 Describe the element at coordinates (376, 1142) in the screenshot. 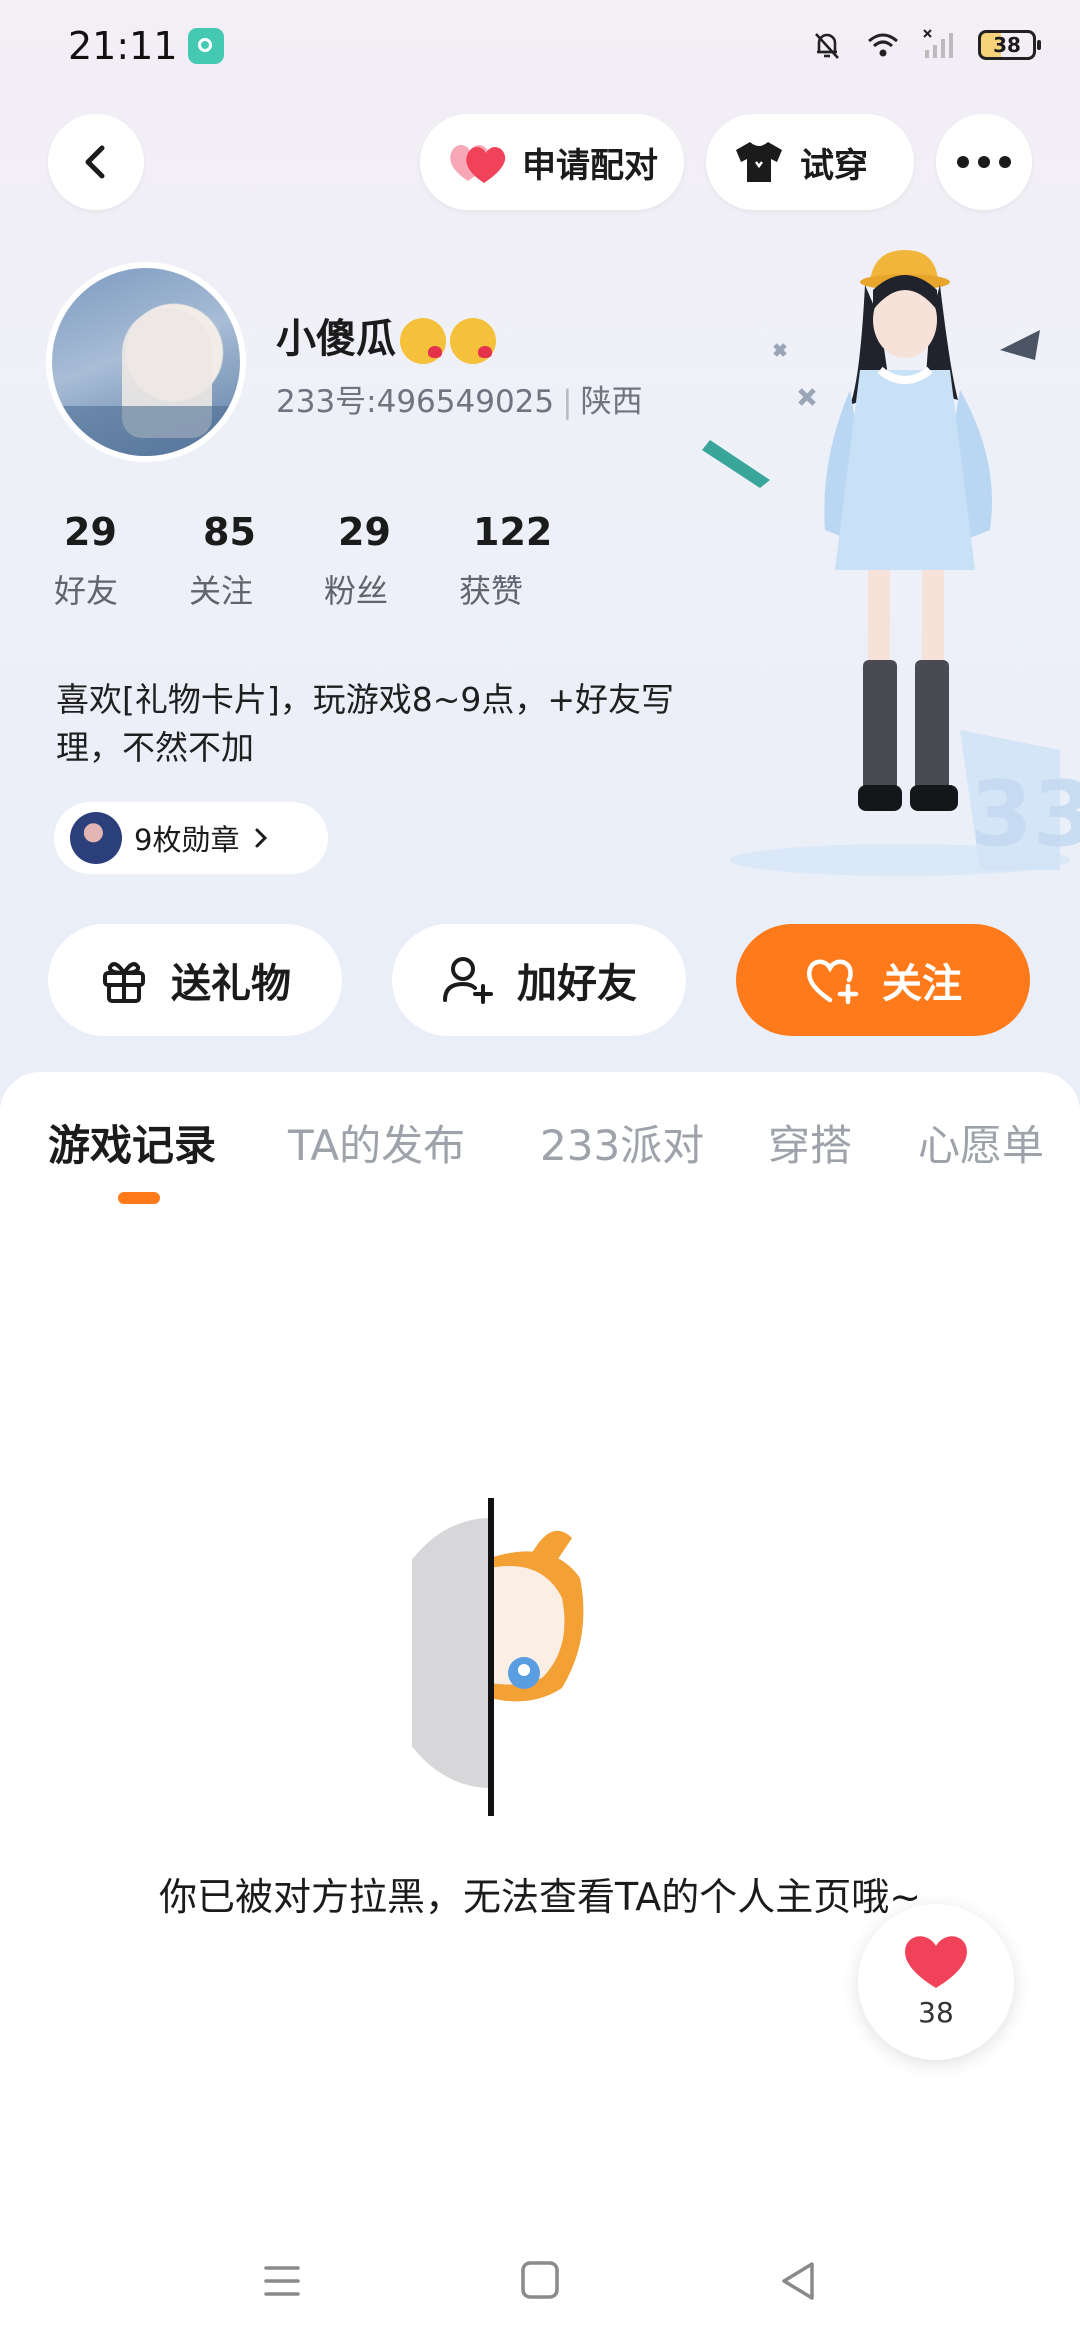

I see `tab-ta-posts: TA的发布` at that location.